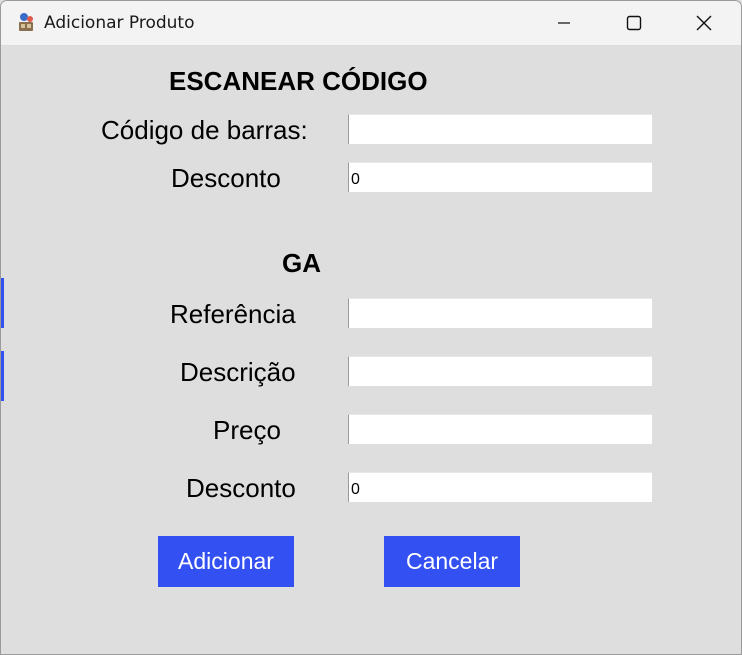 Image resolution: width=742 pixels, height=655 pixels. I want to click on cancel-button: Cancelar, so click(452, 561).